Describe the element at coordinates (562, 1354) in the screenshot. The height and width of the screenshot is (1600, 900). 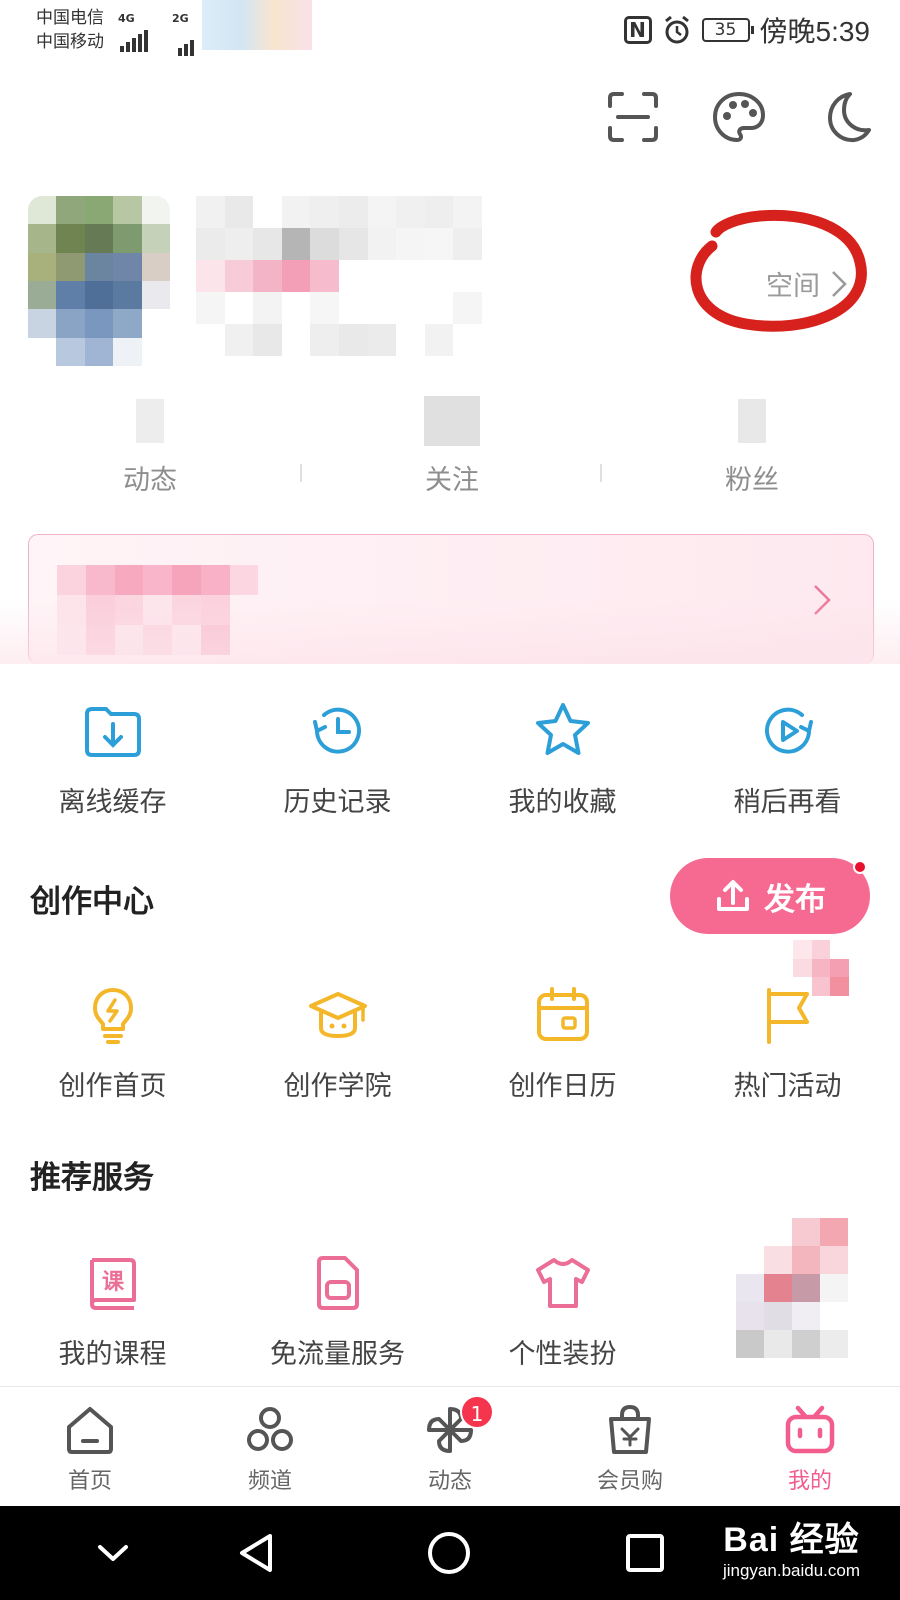
I see `service-label: 个性装扮` at that location.